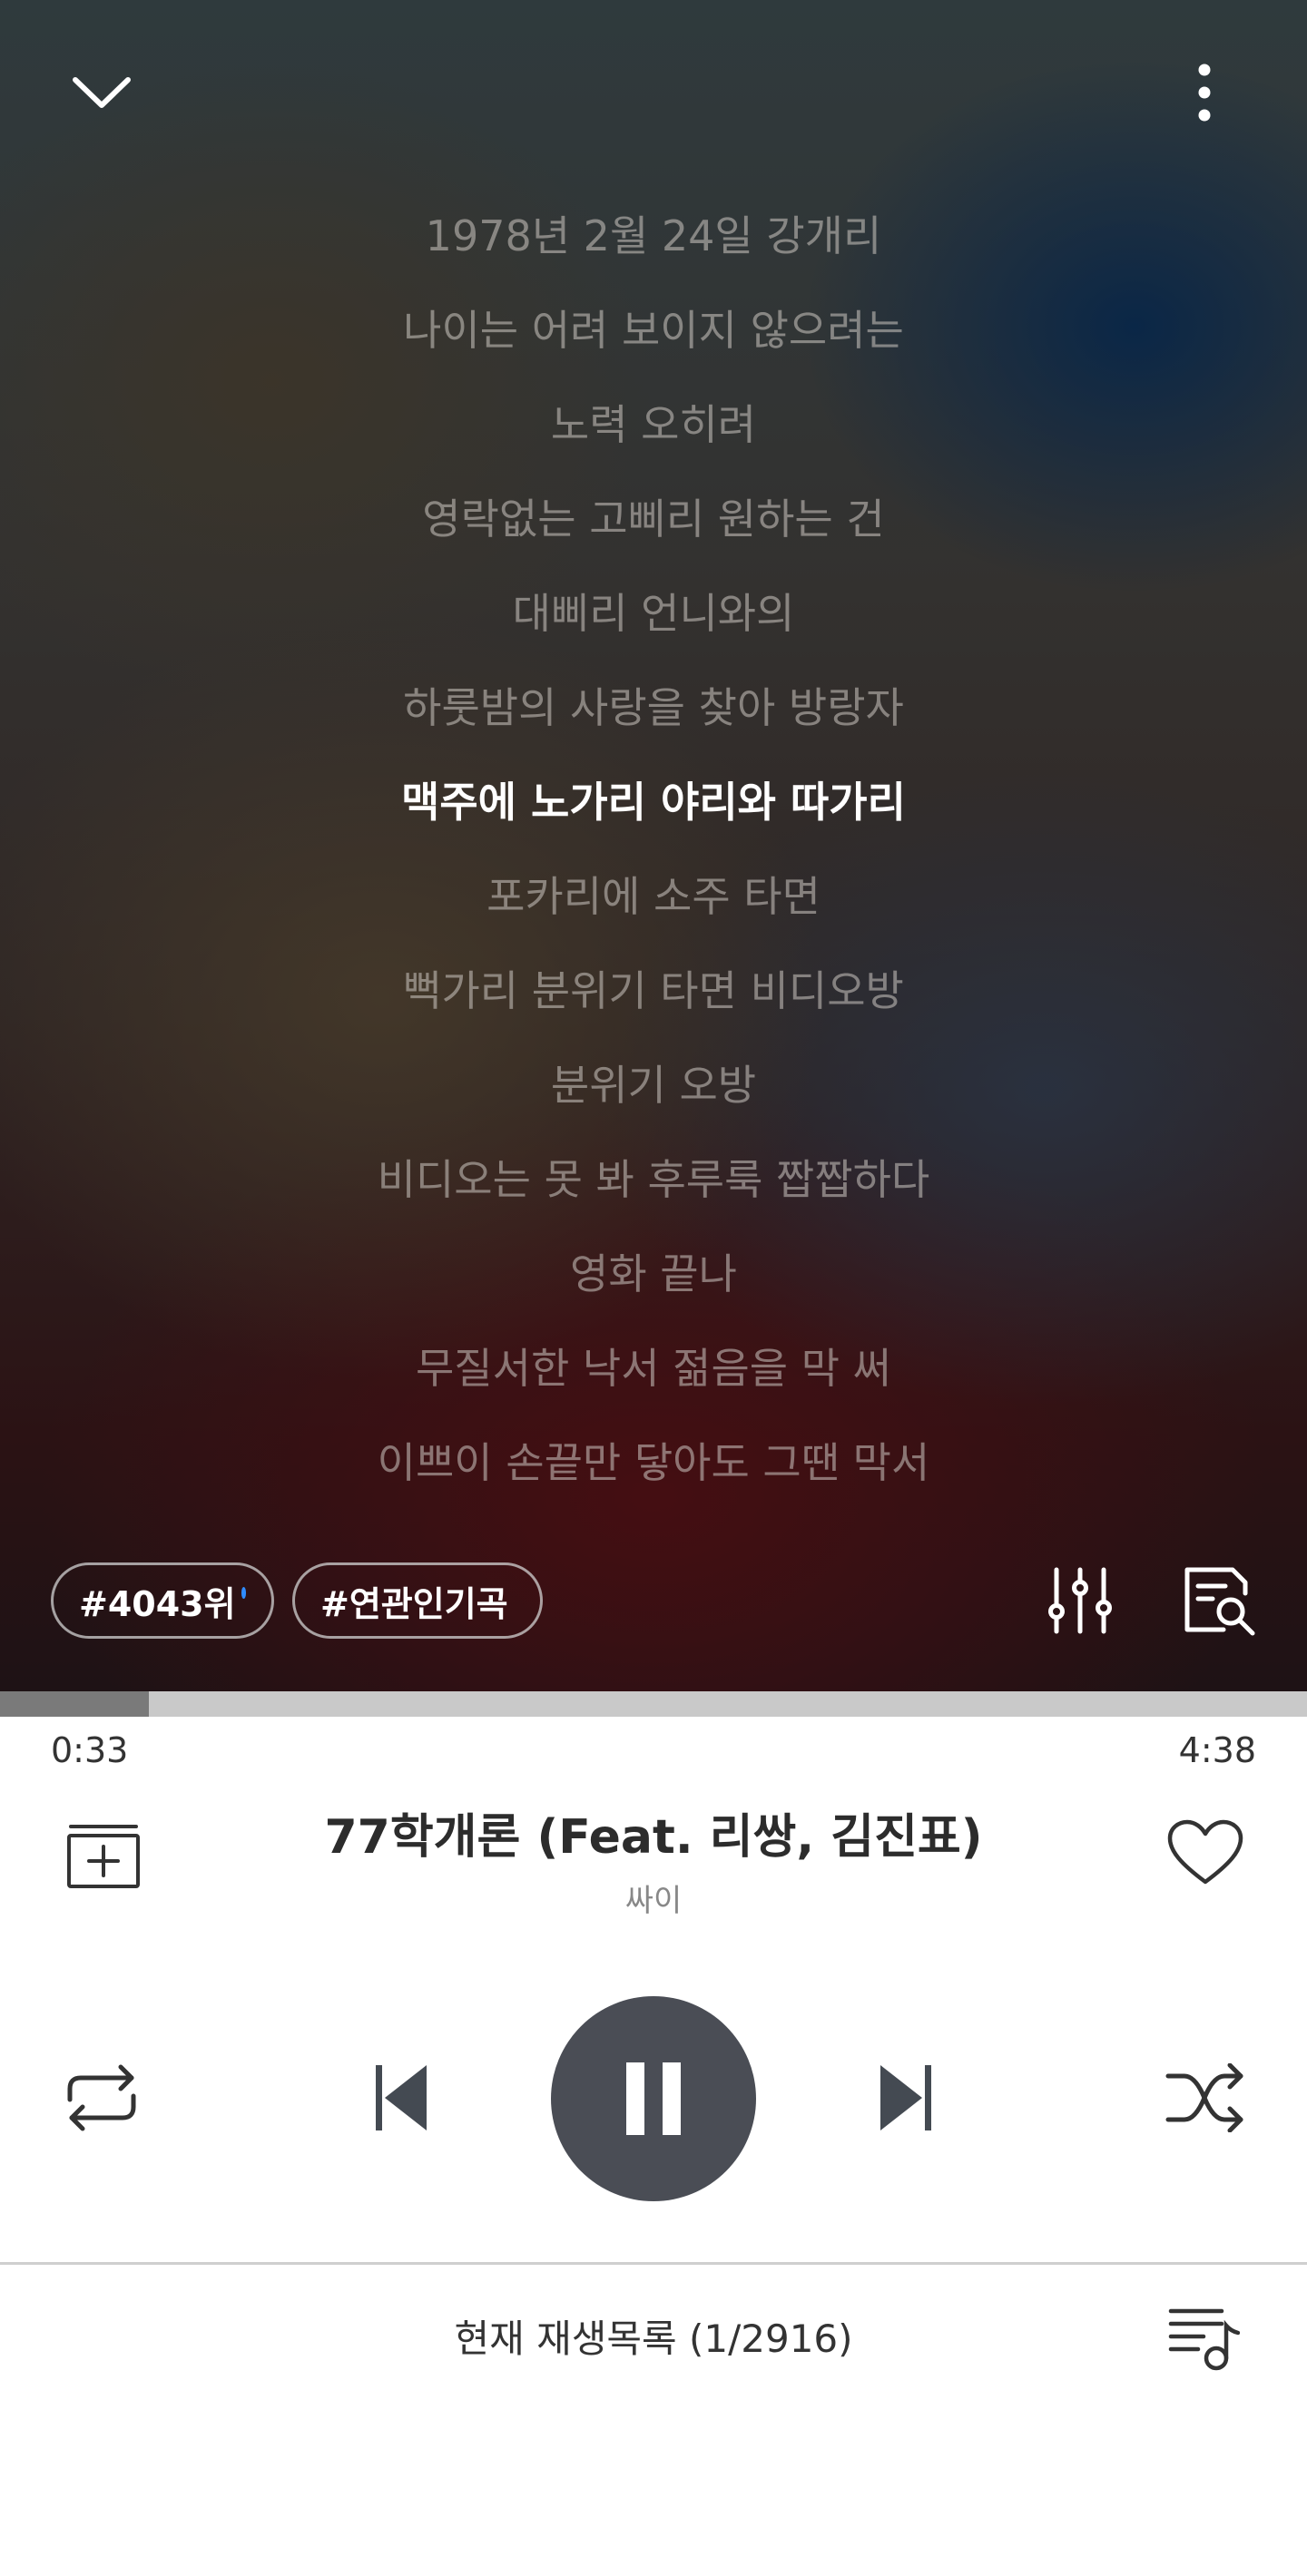 The image size is (1307, 2576). Describe the element at coordinates (101, 2098) in the screenshot. I see `repeat-icon` at that location.